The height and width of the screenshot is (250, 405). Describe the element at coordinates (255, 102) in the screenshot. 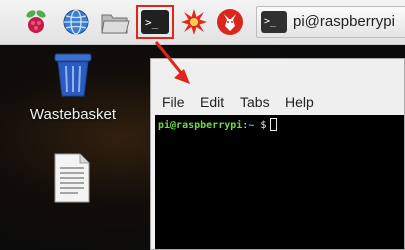

I see `menu-tabs: Tabs` at that location.